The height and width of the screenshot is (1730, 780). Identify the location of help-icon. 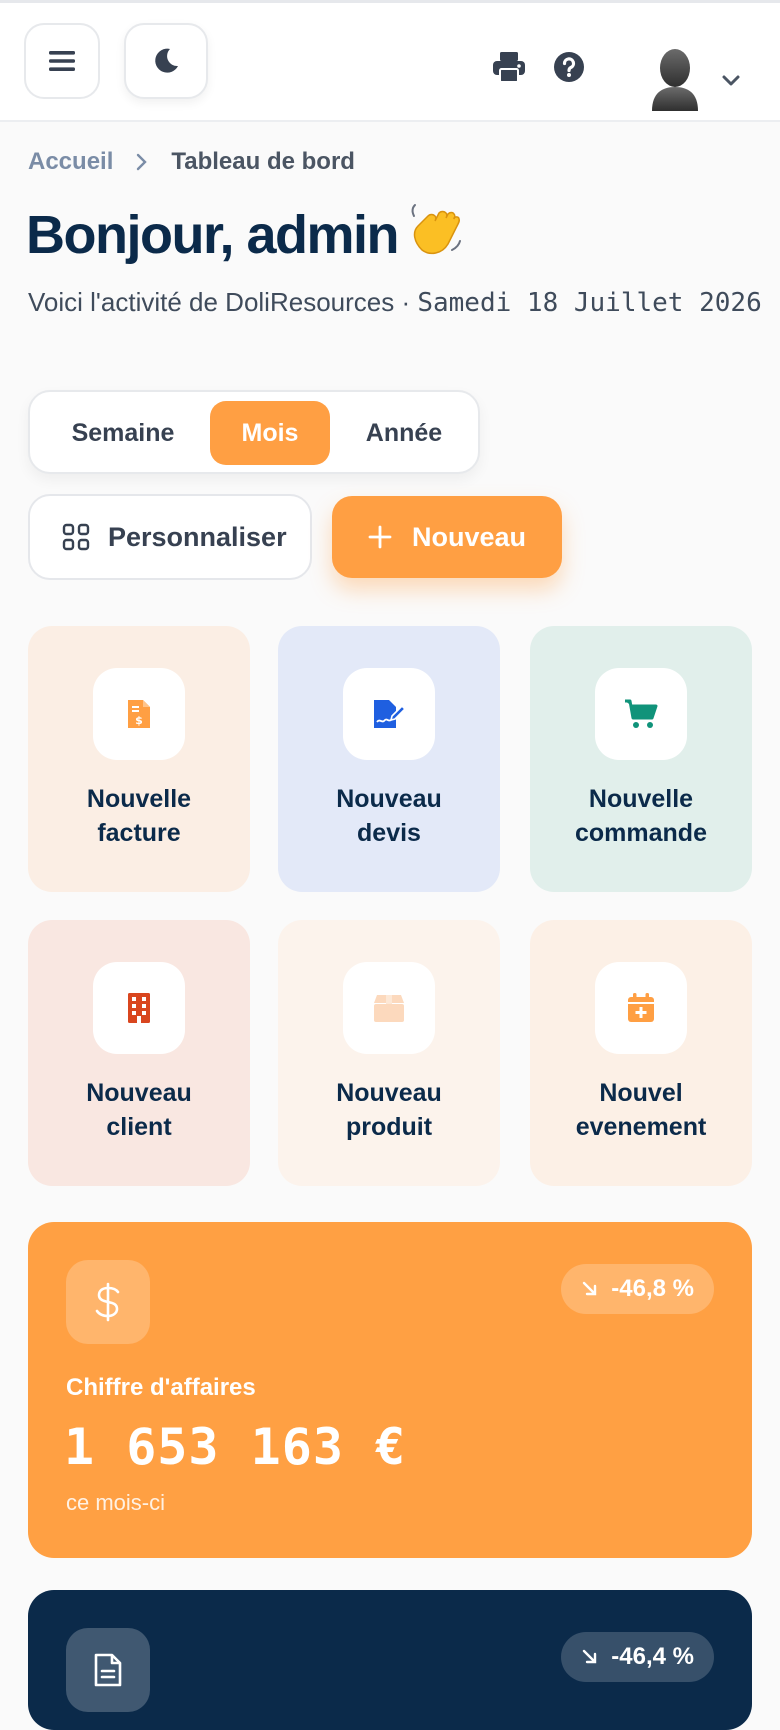
(569, 67).